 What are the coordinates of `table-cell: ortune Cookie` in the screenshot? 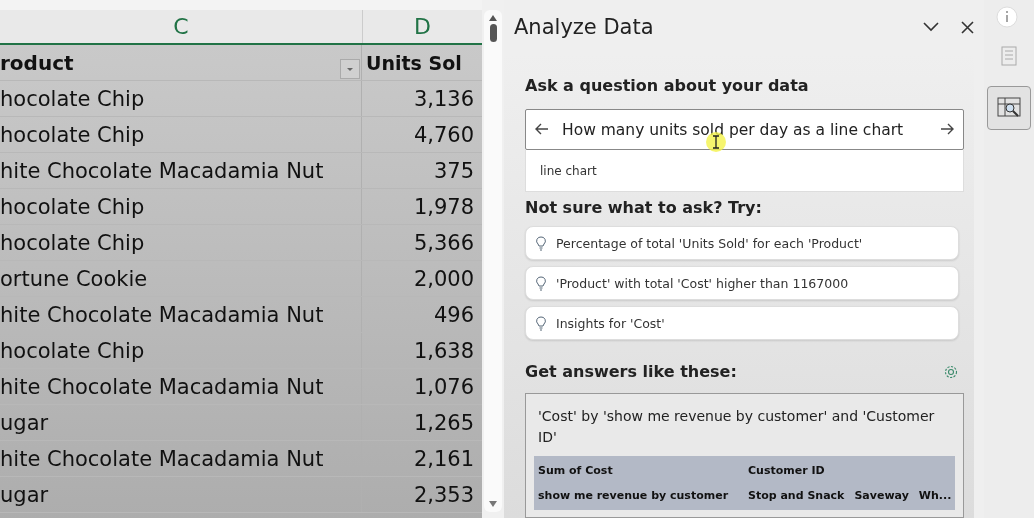 It's located at (181, 278).